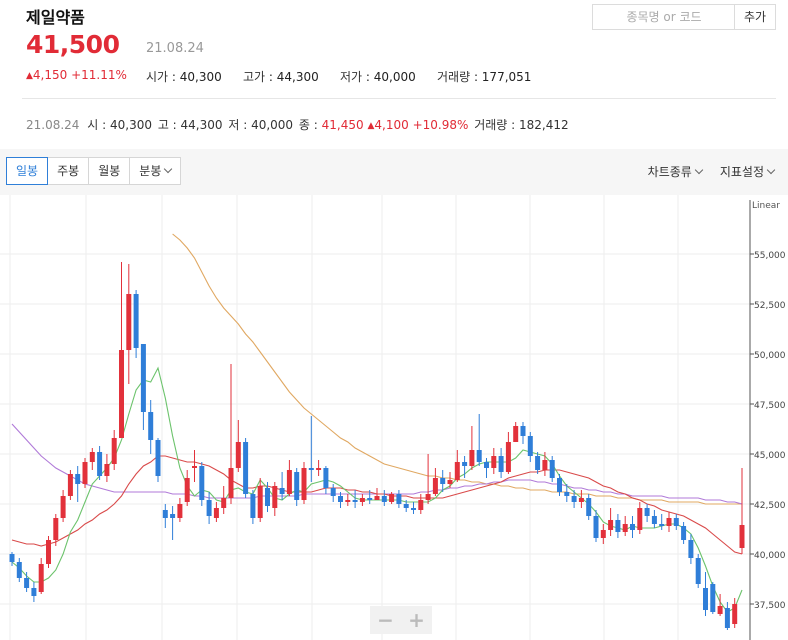  What do you see at coordinates (371, 126) in the screenshot?
I see `up-triangle-icon: ▲` at bounding box center [371, 126].